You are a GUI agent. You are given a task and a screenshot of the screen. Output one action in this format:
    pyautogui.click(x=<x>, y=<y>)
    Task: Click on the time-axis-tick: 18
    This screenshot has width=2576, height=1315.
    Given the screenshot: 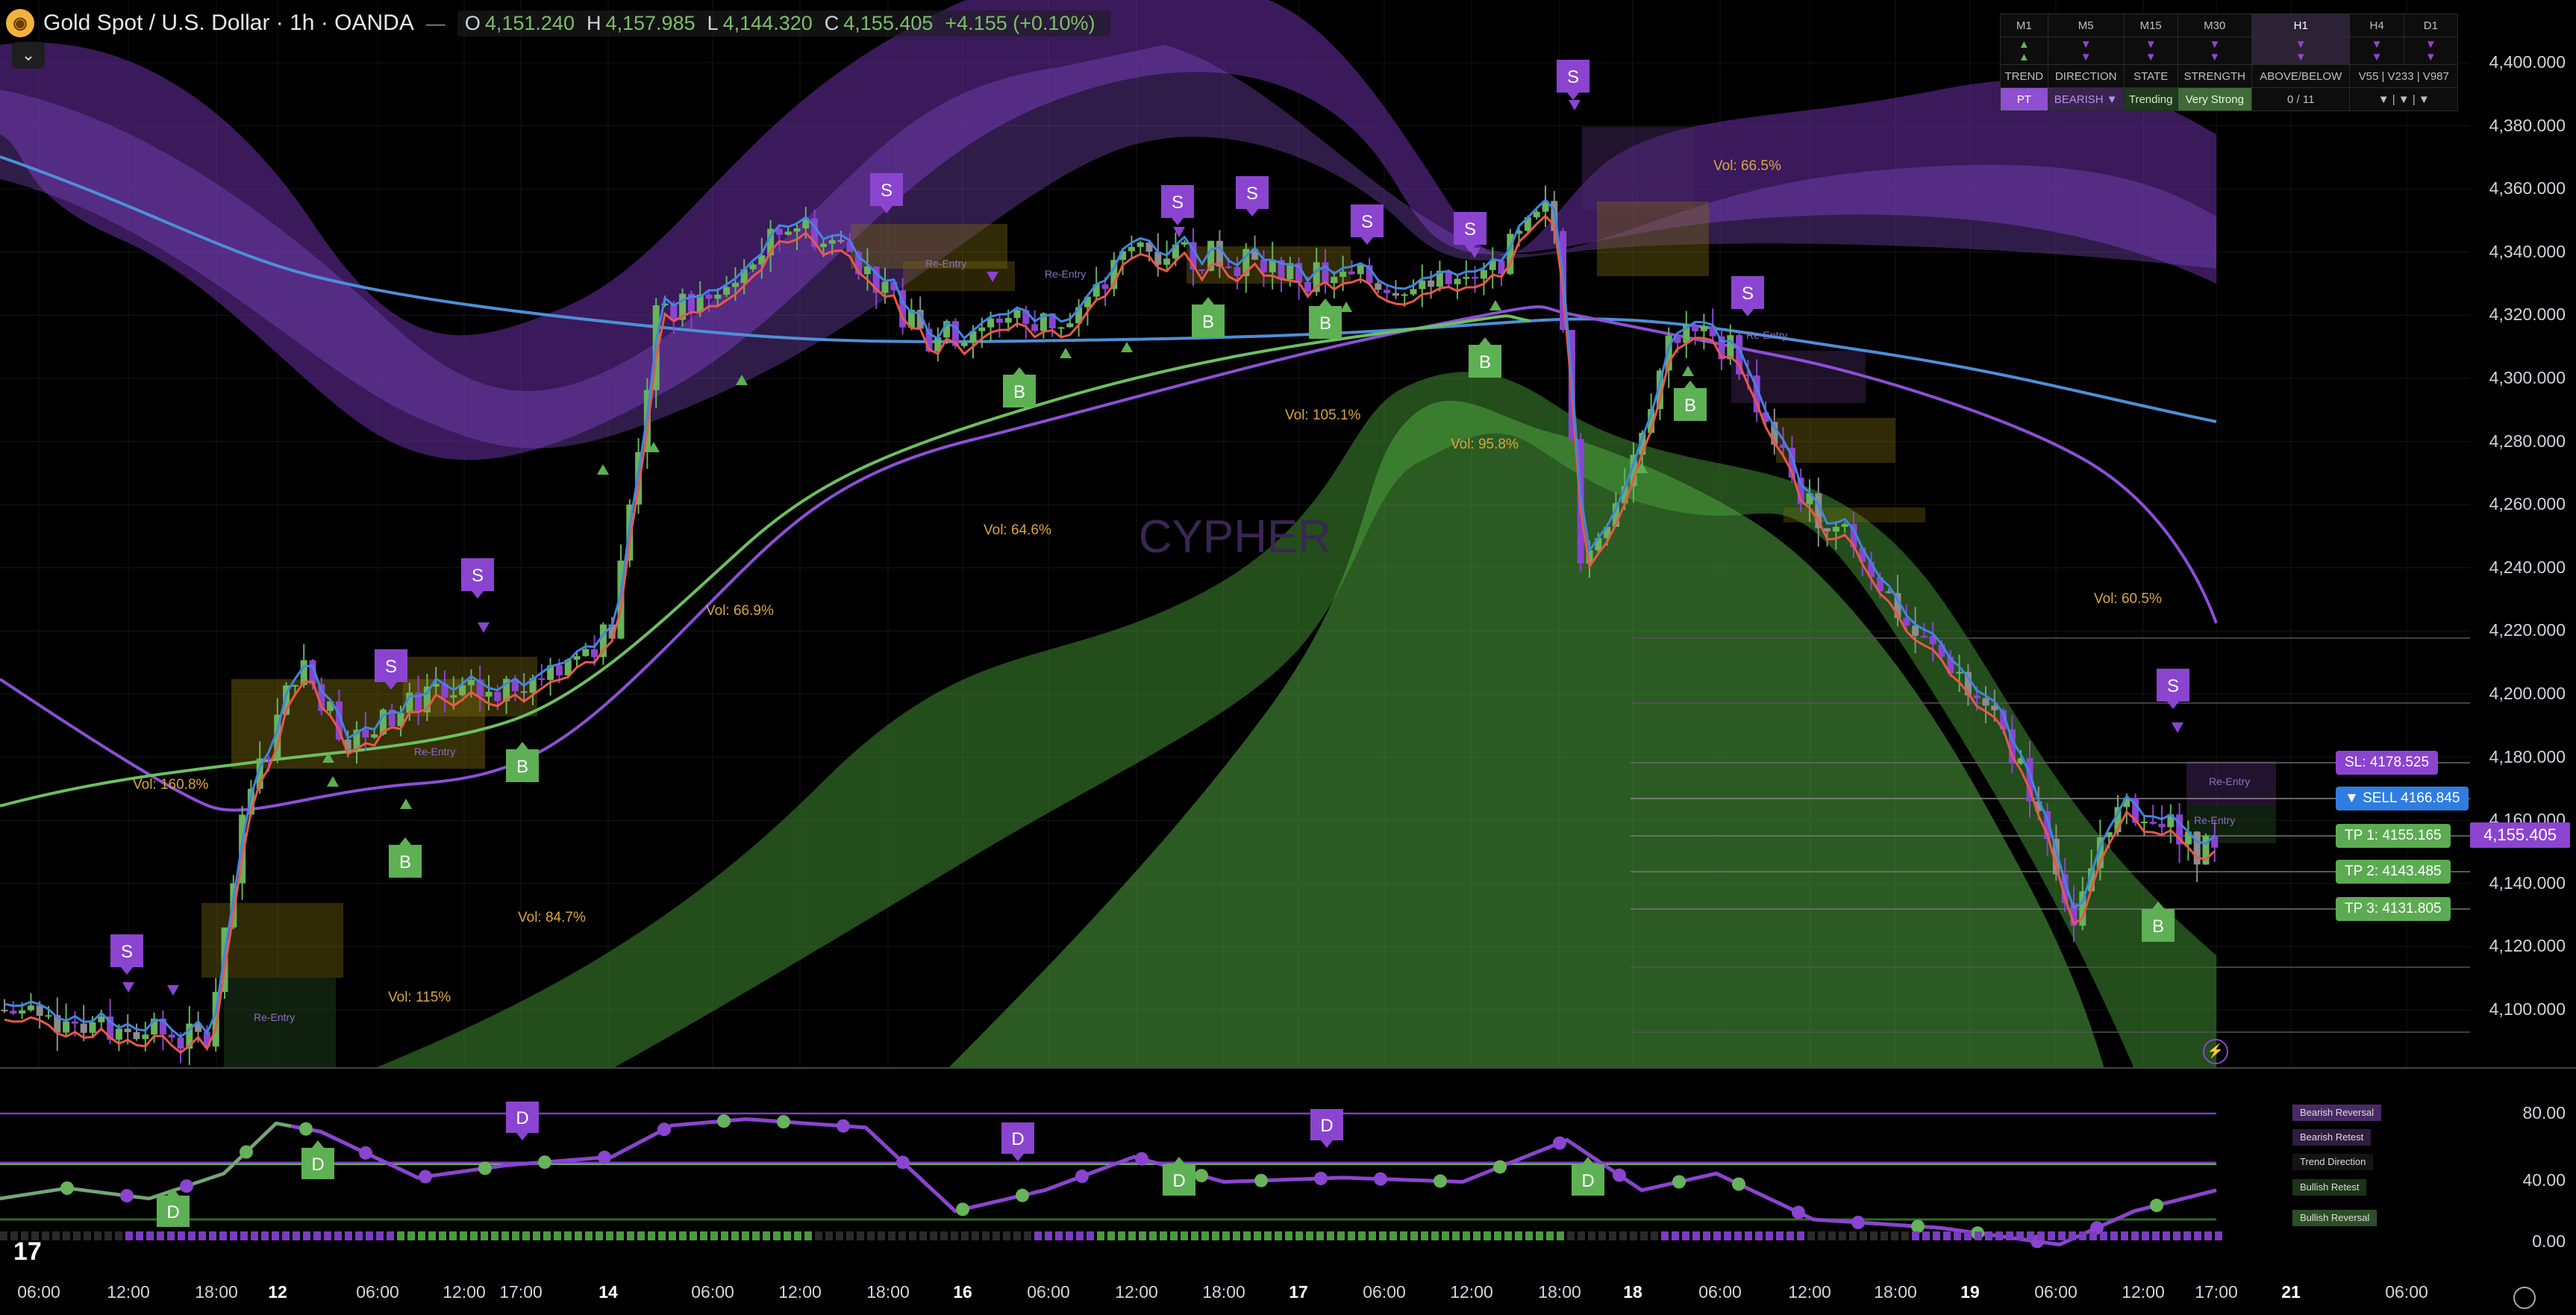 What is the action you would take?
    pyautogui.click(x=1632, y=1292)
    